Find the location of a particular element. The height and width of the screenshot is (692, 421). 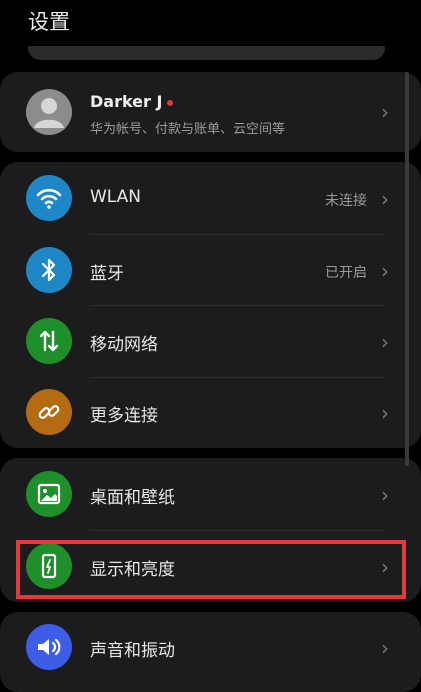

scrollbar is located at coordinates (407, 269).